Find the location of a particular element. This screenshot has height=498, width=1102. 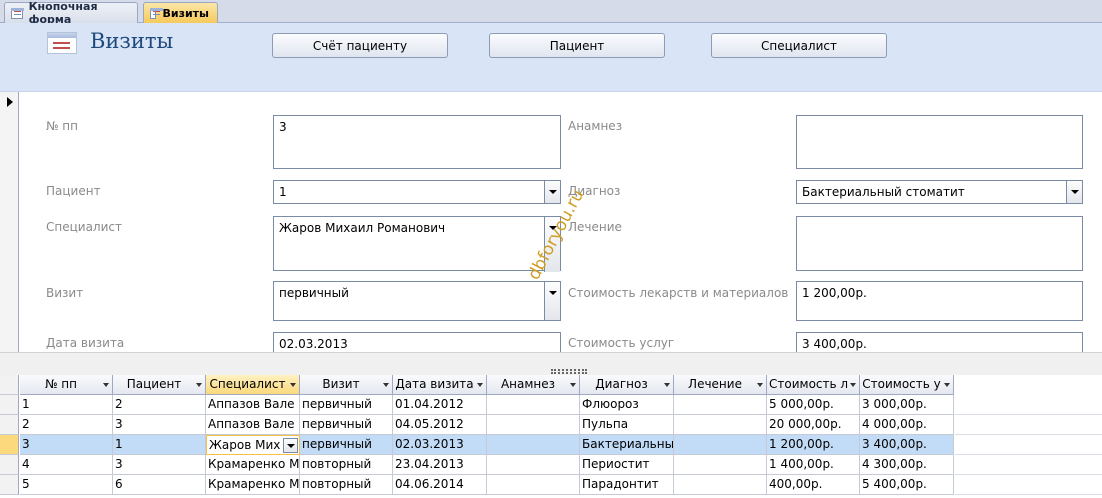

anamnesis-field is located at coordinates (939, 142).